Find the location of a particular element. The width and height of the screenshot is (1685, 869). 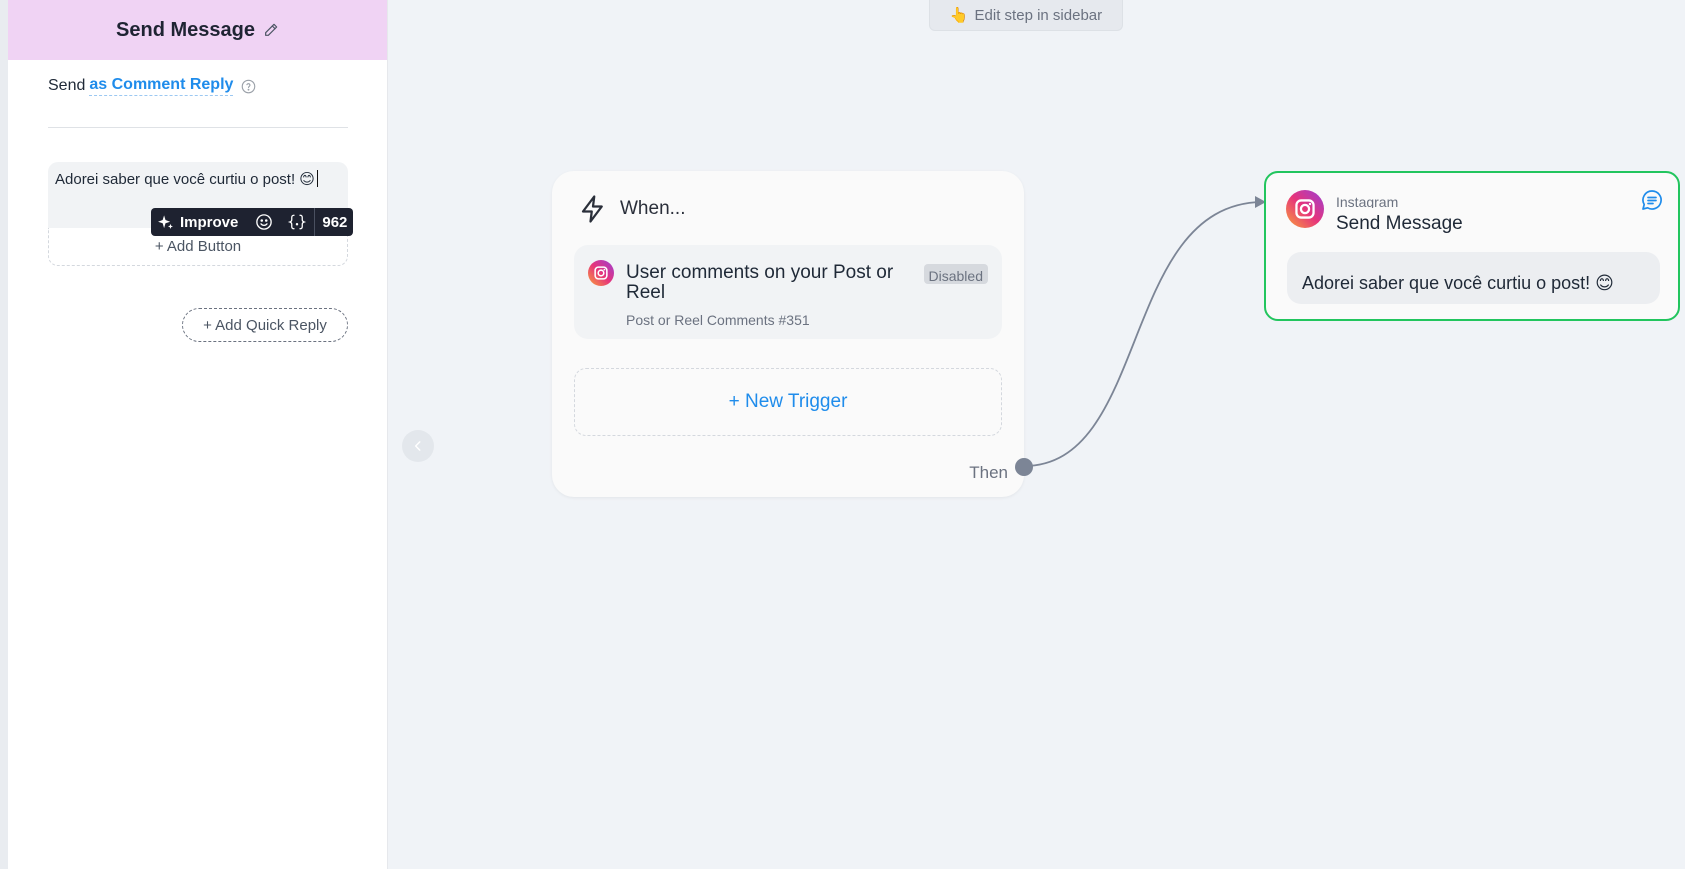

emoji-icon is located at coordinates (264, 222).